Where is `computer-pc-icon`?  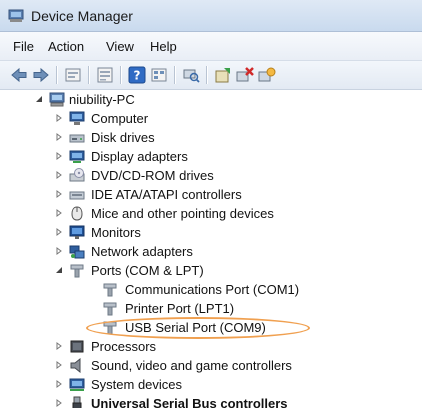 computer-pc-icon is located at coordinates (57, 99).